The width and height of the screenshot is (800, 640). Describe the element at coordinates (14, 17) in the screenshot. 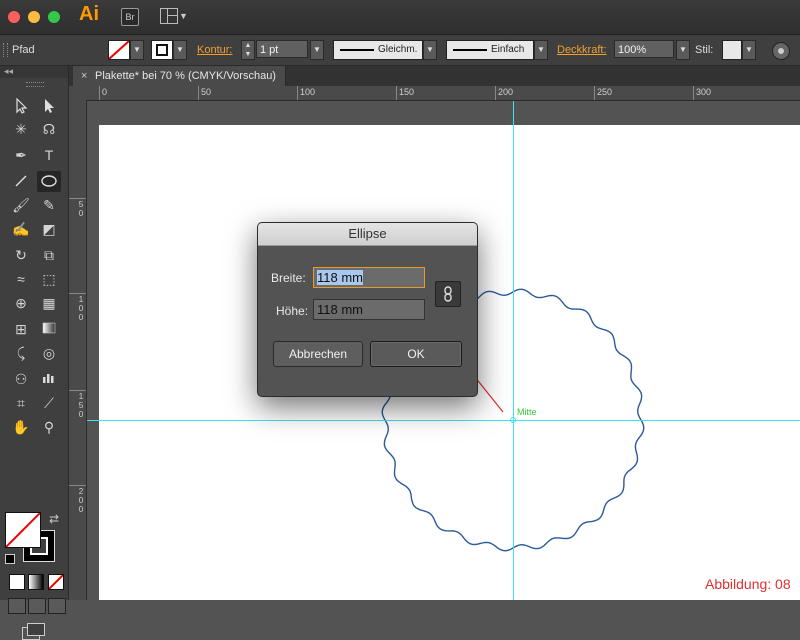

I see `window-close-button` at that location.